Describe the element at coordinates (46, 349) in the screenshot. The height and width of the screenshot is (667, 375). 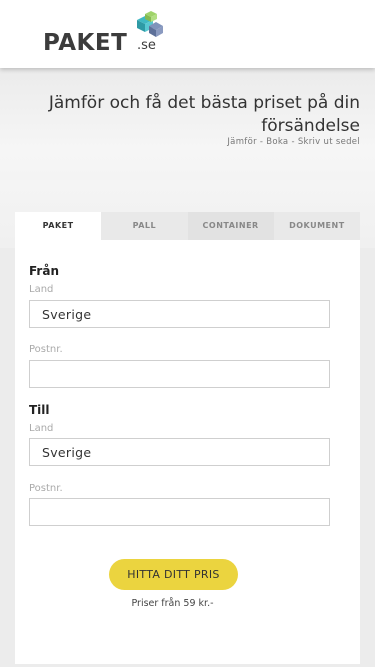
I see `from-postal-label: Postnr.` at that location.